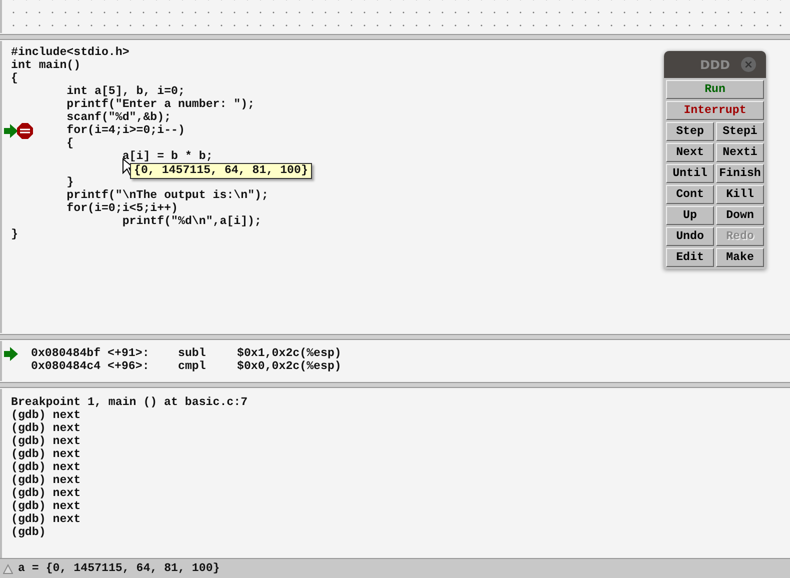 The image size is (790, 578). Describe the element at coordinates (46, 65) in the screenshot. I see `code-line: int main()` at that location.